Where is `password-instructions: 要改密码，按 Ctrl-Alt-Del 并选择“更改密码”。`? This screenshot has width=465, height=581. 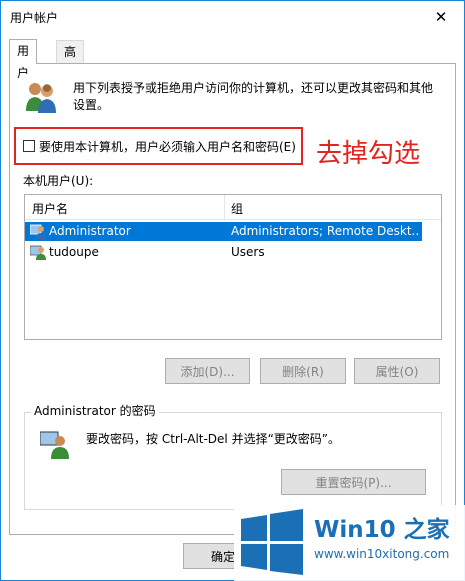 password-instructions: 要改密码，按 Ctrl-Alt-Del 并选择“更改密码”。 is located at coordinates (213, 439).